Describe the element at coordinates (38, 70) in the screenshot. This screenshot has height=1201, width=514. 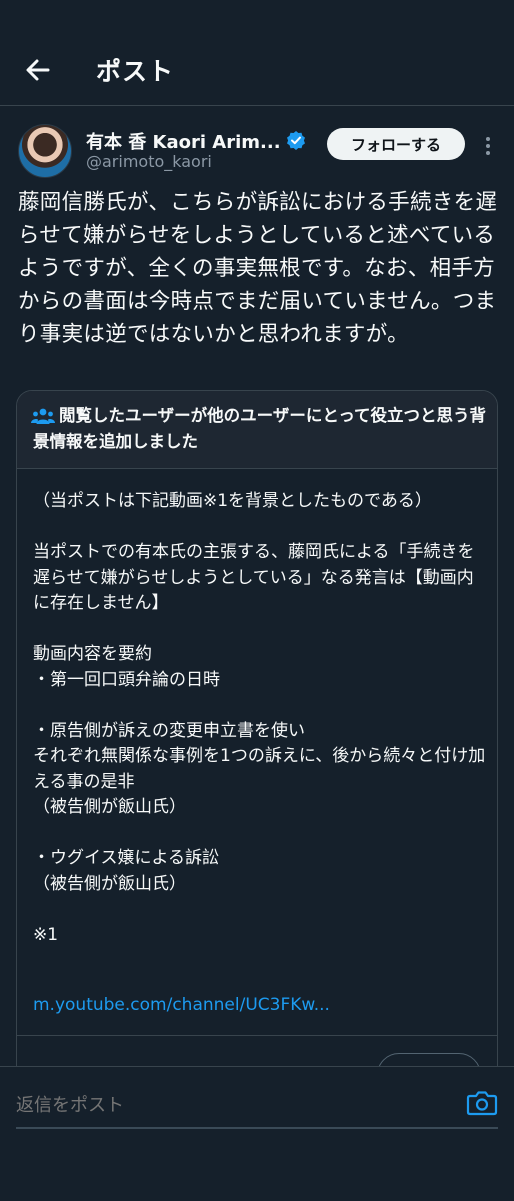
I see `back-arrow-icon` at that location.